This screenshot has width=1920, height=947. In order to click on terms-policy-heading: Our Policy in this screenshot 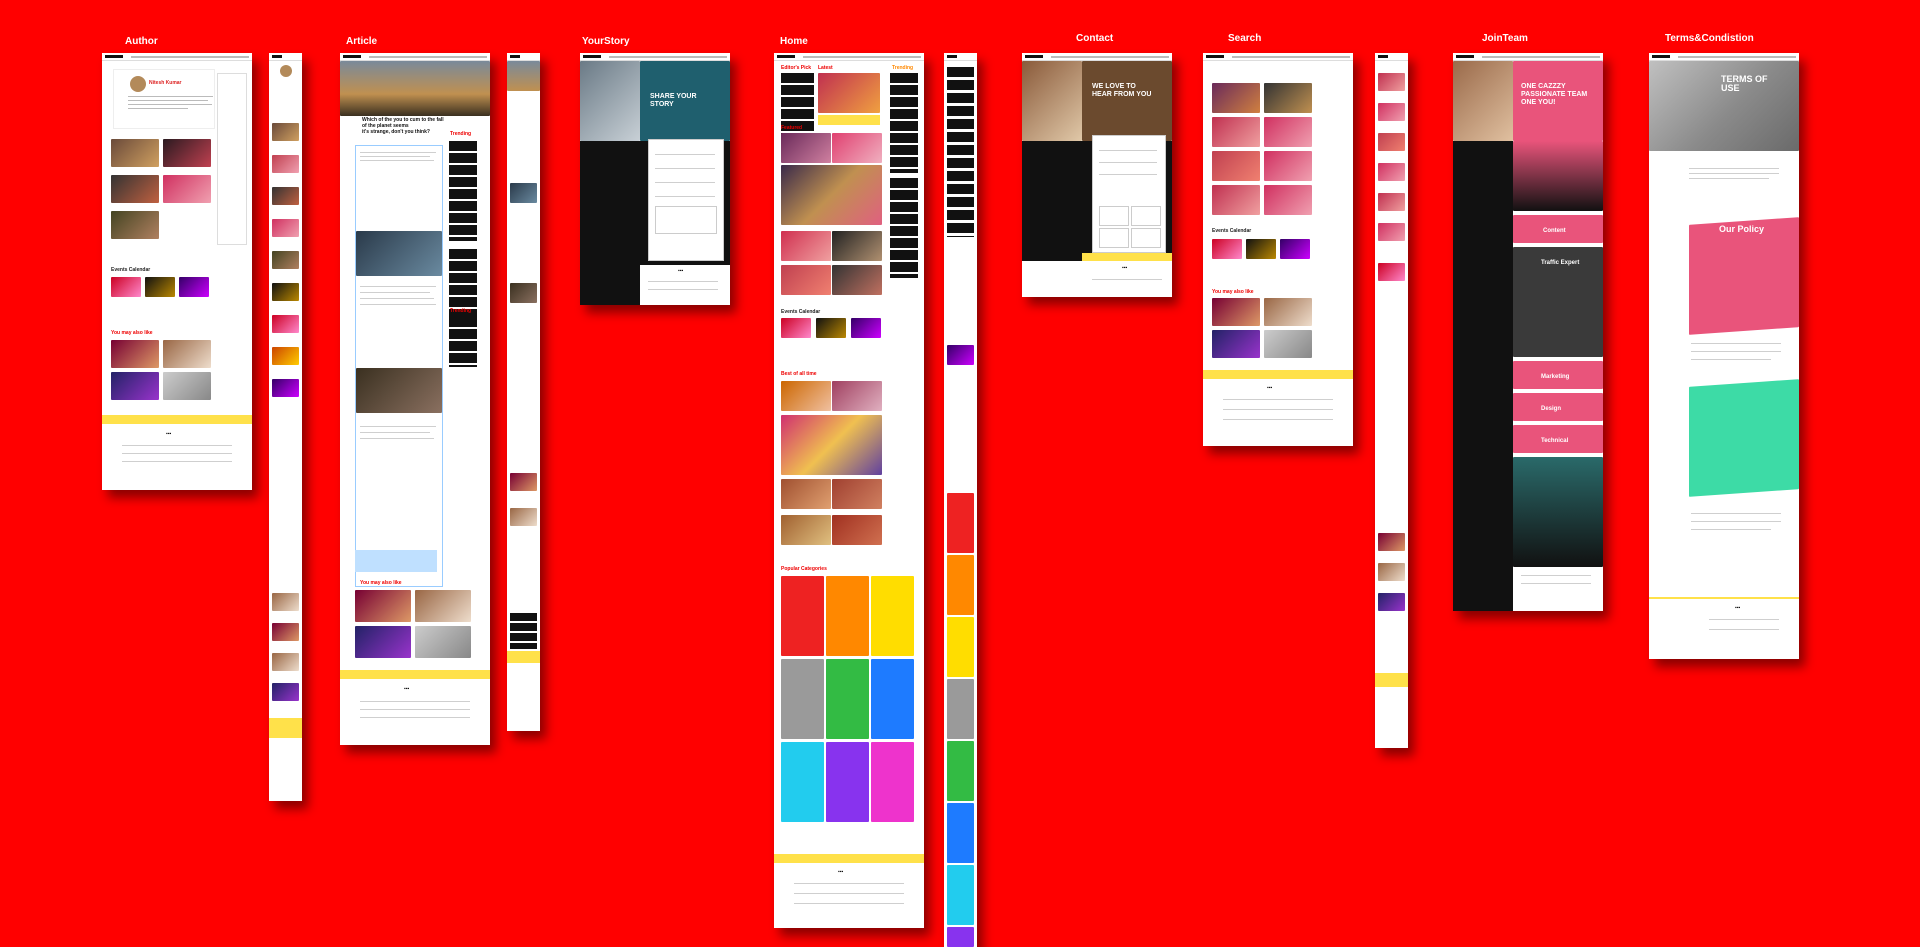, I will do `click(1742, 229)`.